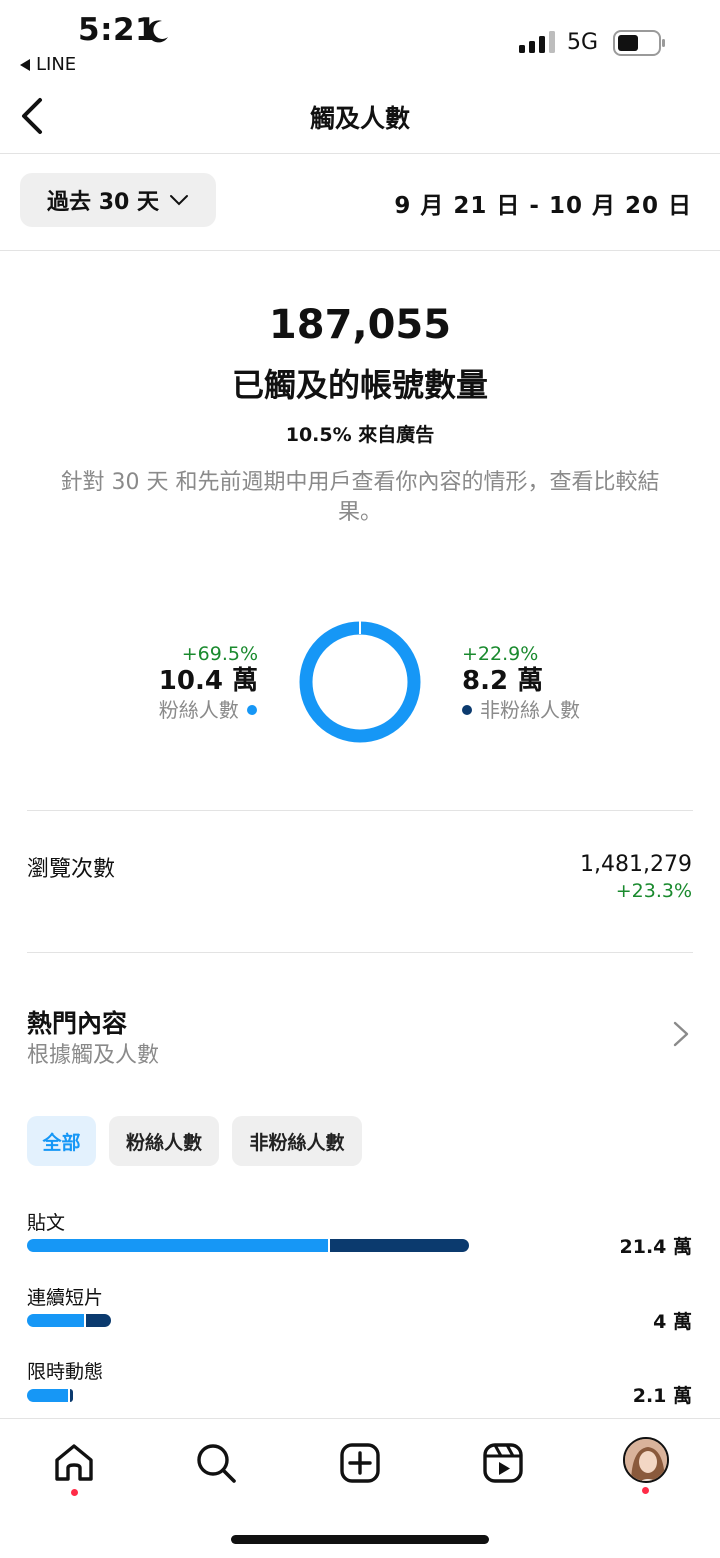 This screenshot has width=720, height=1558. What do you see at coordinates (65, 1298) in the screenshot?
I see `content-type-label: 連續短片` at bounding box center [65, 1298].